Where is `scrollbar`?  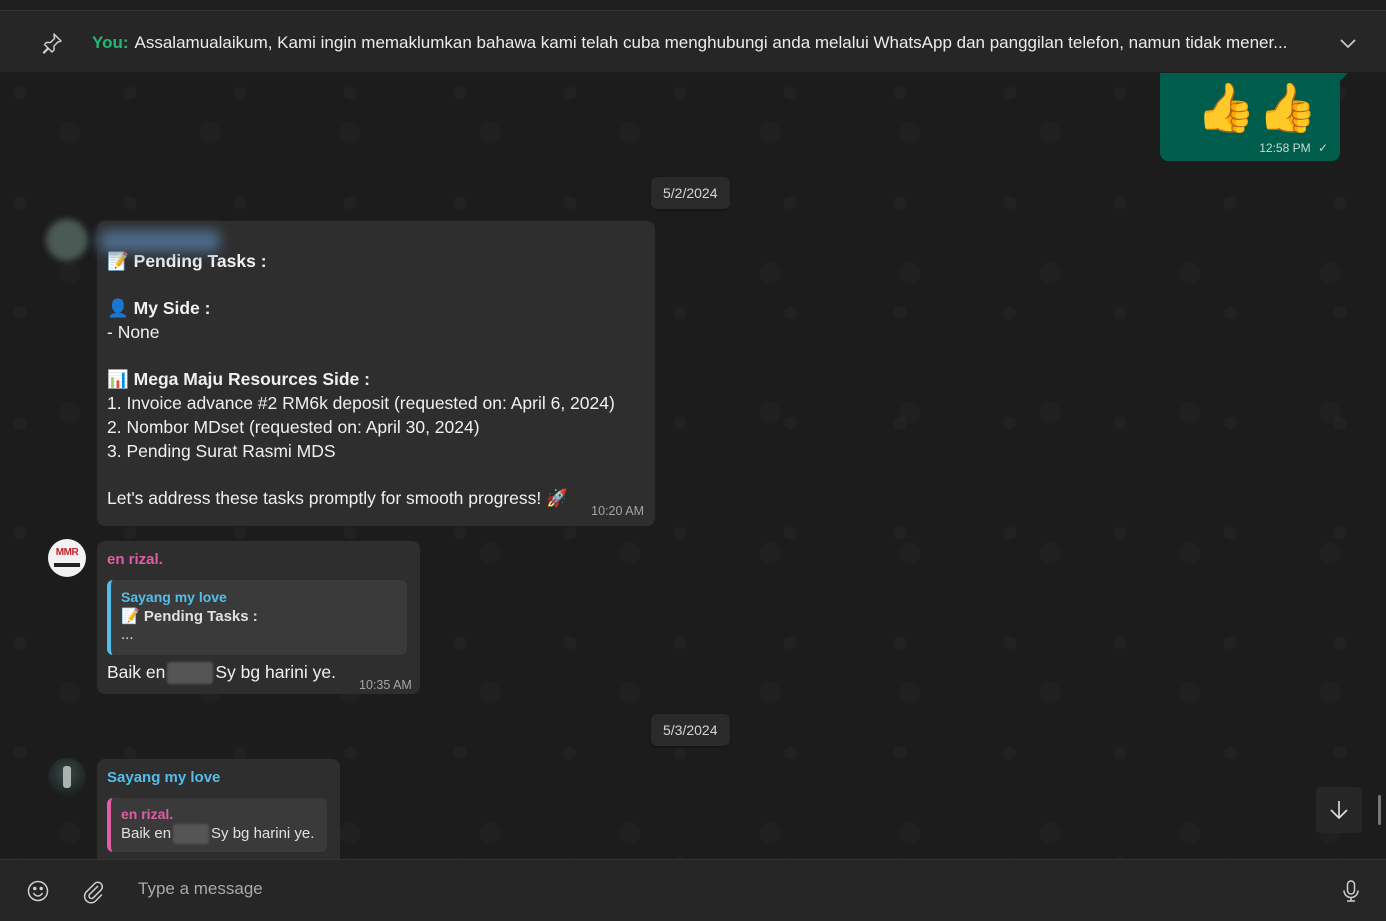
scrollbar is located at coordinates (1379, 810).